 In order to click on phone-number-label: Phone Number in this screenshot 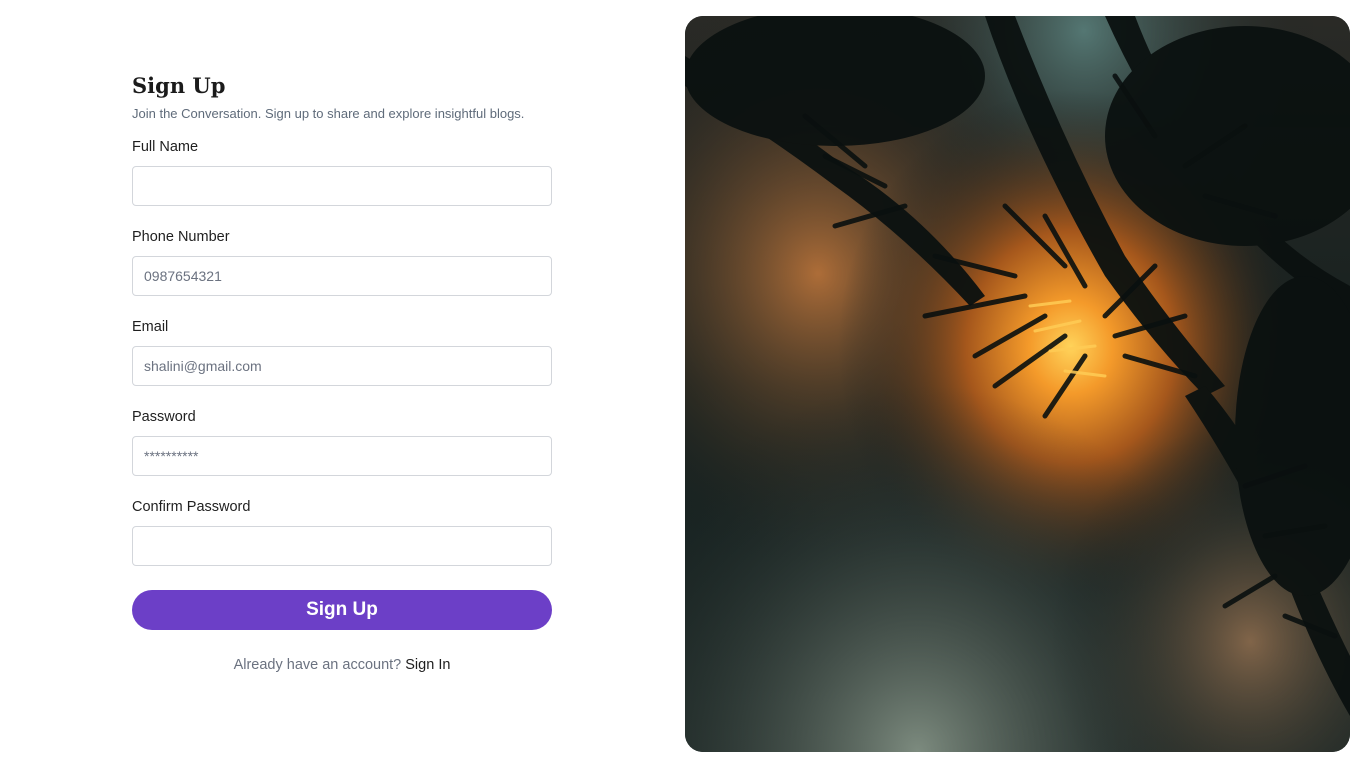, I will do `click(181, 237)`.